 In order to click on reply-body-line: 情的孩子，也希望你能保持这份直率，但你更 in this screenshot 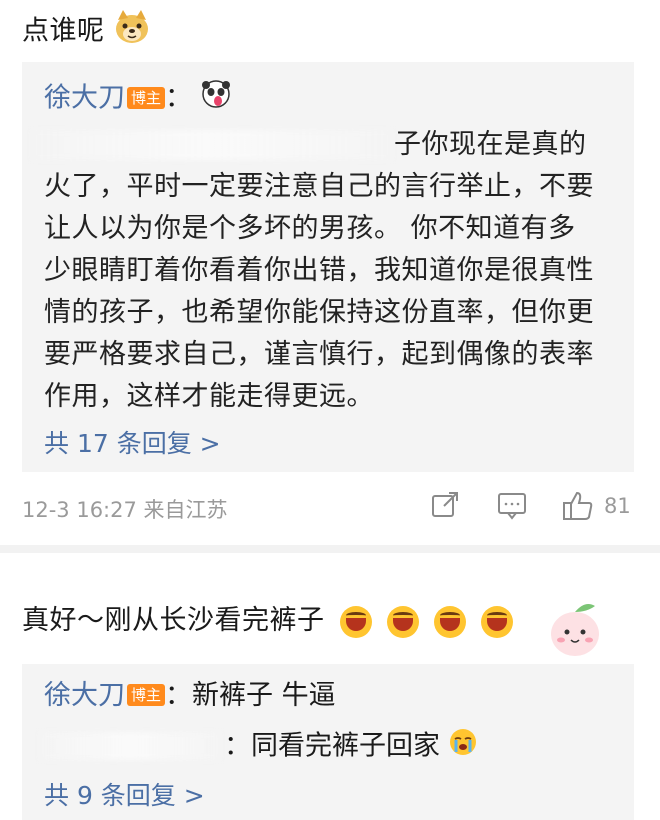, I will do `click(319, 312)`.